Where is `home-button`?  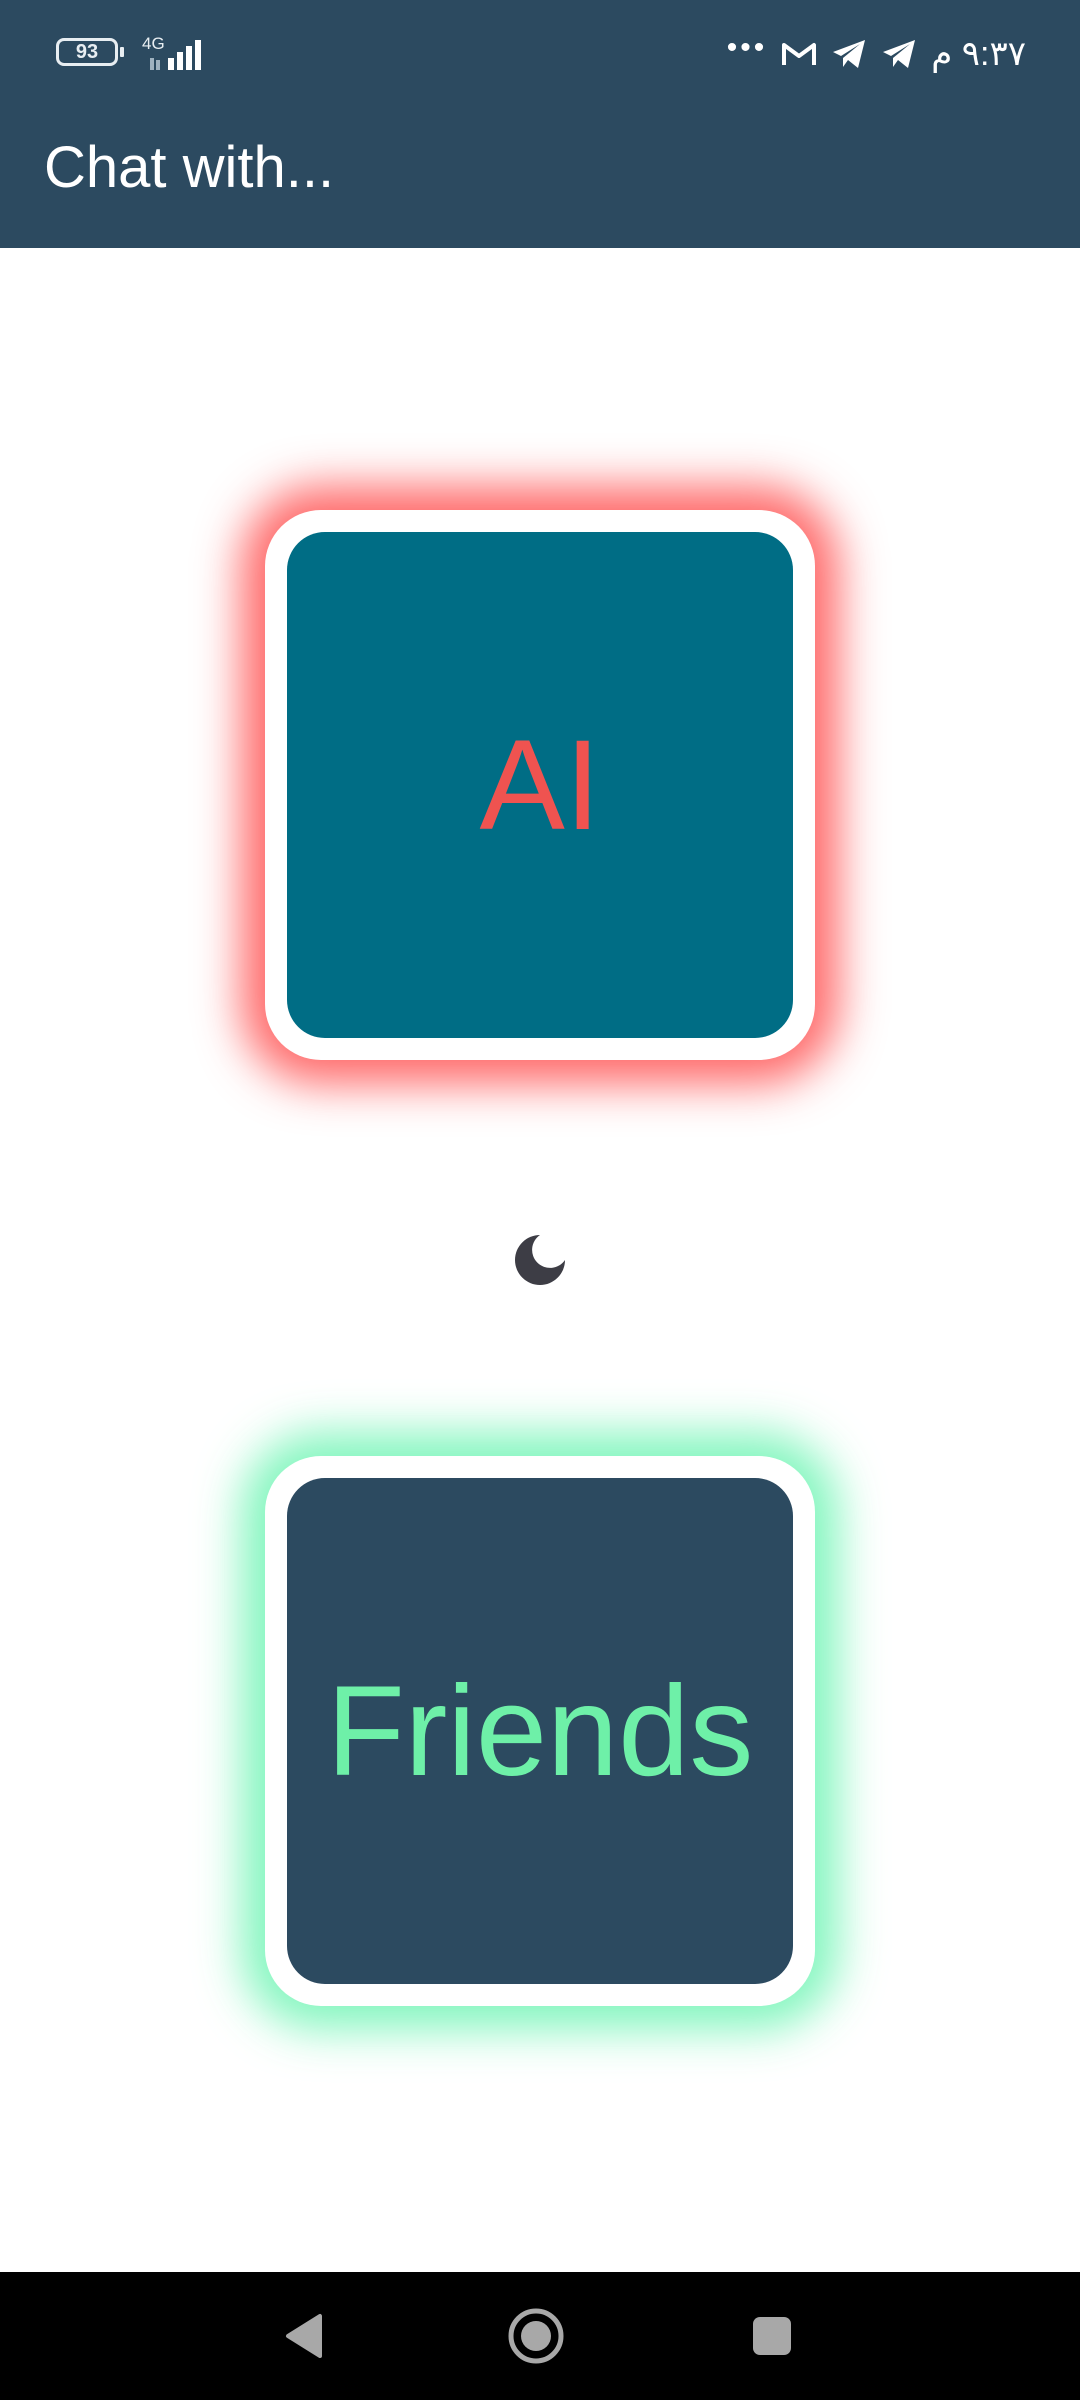
home-button is located at coordinates (536, 2336).